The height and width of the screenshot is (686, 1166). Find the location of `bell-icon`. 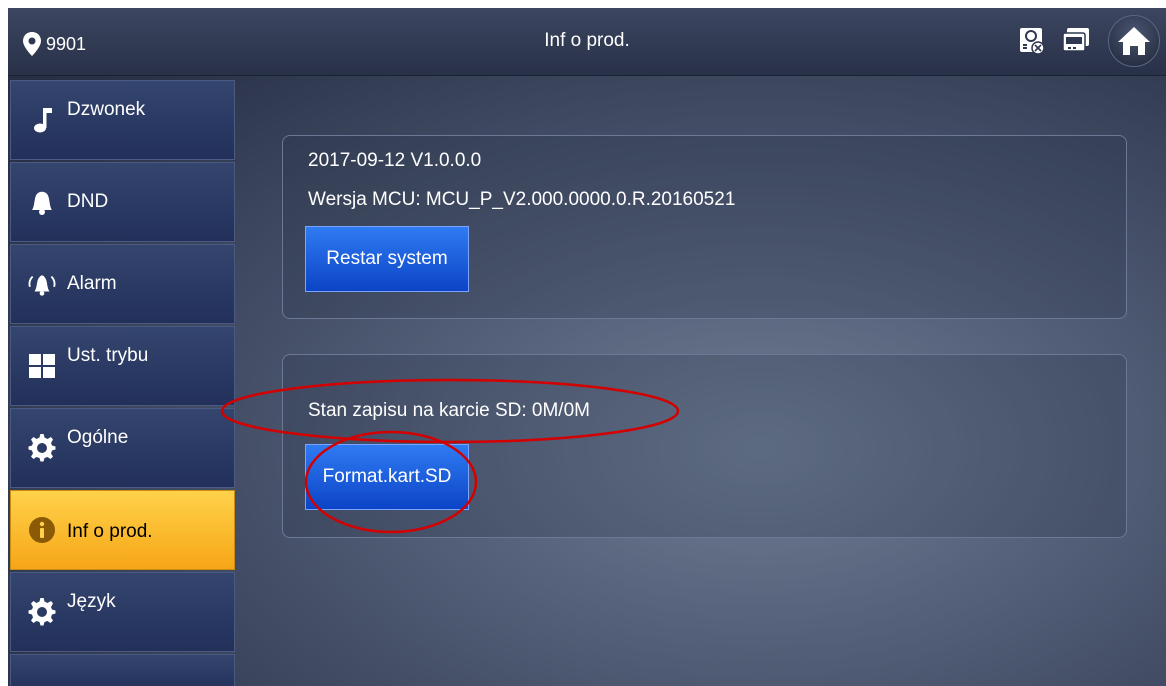

bell-icon is located at coordinates (42, 202).